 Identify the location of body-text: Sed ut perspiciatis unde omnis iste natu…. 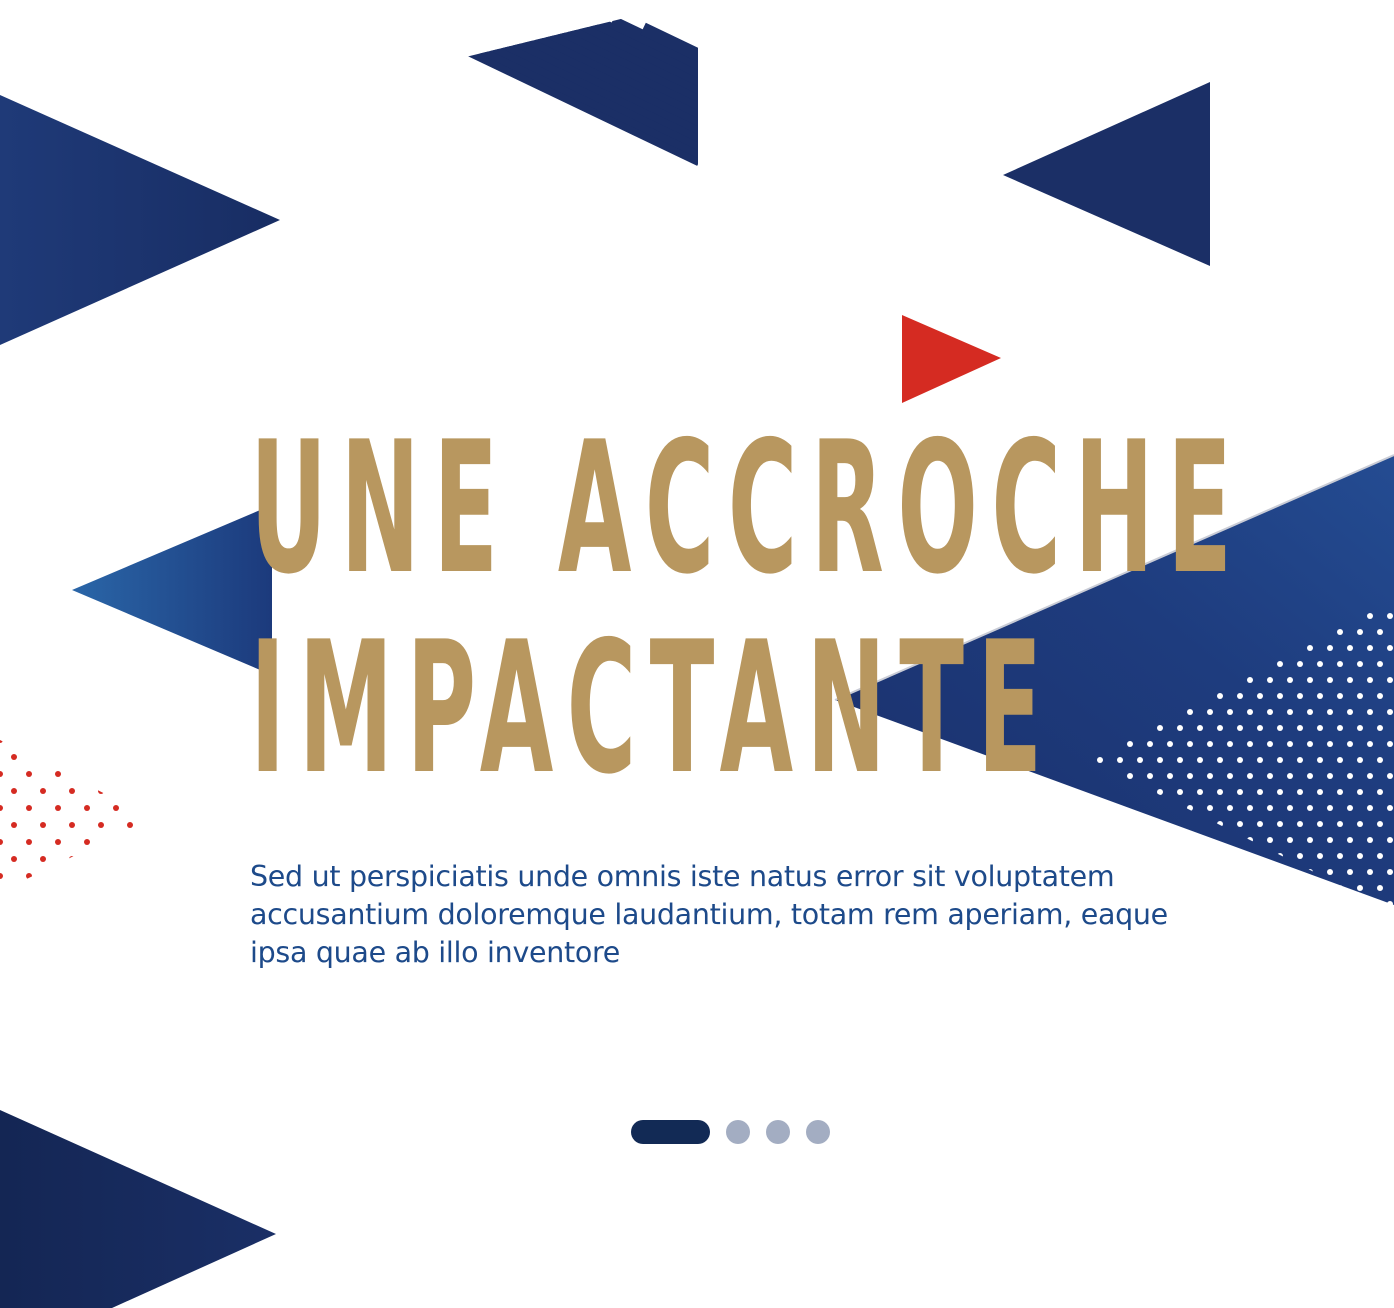
(709, 914).